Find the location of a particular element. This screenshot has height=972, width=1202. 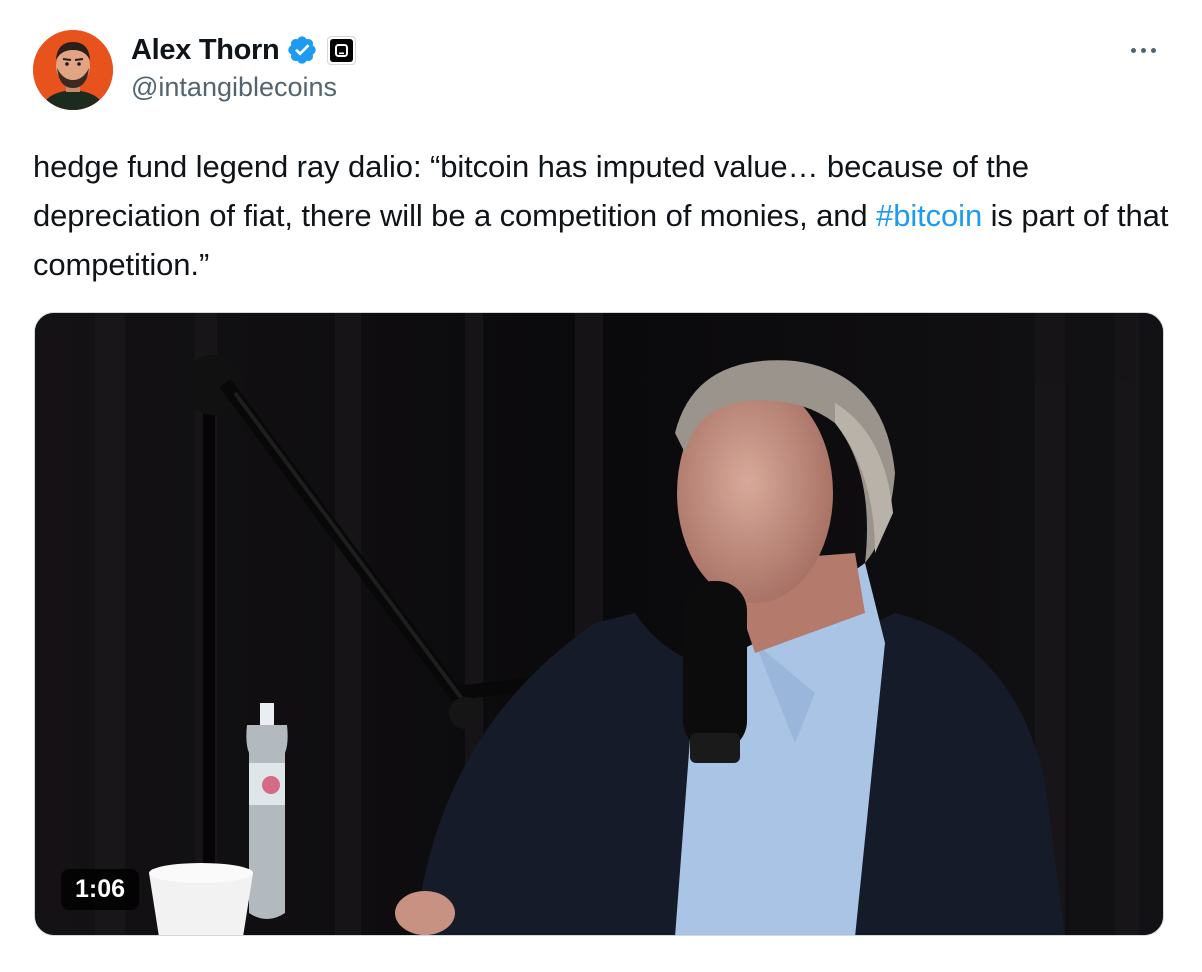

avatar-illustration-icon is located at coordinates (73, 70).